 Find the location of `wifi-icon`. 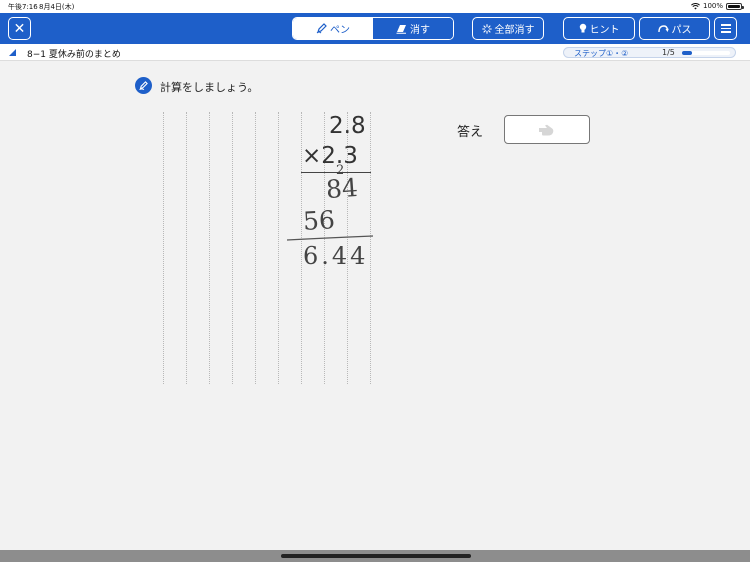

wifi-icon is located at coordinates (695, 5).